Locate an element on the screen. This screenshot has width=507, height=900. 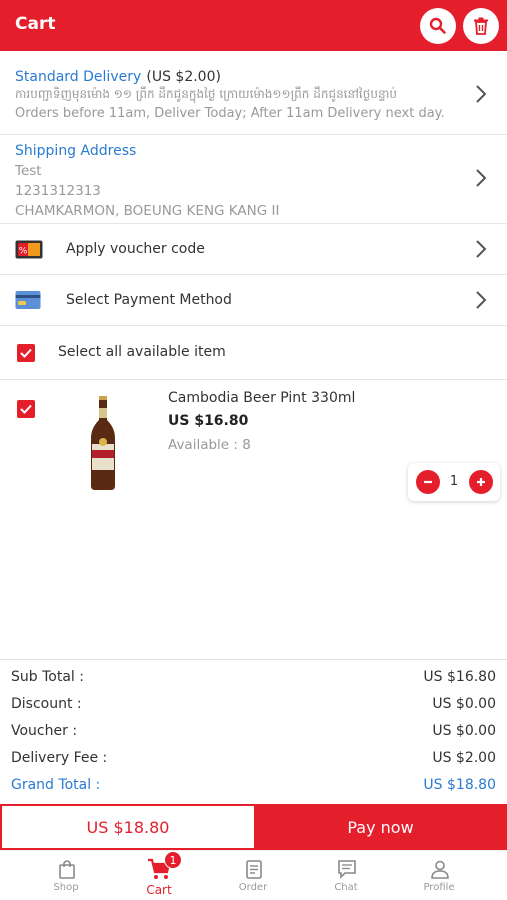
increase-quantity-button is located at coordinates (481, 482).